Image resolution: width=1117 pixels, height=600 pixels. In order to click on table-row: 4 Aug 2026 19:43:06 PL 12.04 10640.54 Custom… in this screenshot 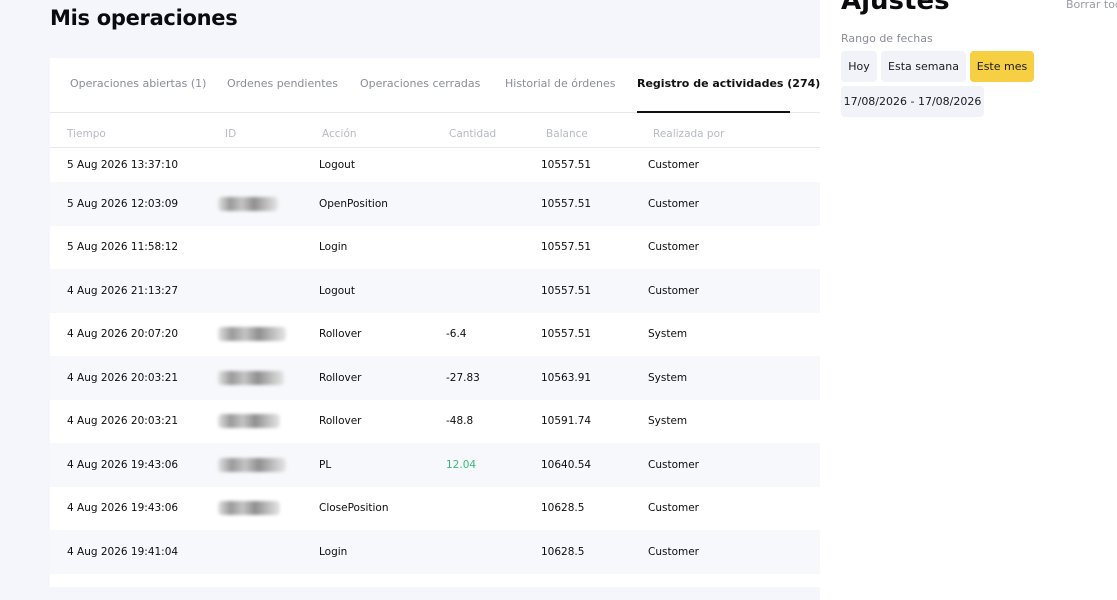, I will do `click(435, 465)`.